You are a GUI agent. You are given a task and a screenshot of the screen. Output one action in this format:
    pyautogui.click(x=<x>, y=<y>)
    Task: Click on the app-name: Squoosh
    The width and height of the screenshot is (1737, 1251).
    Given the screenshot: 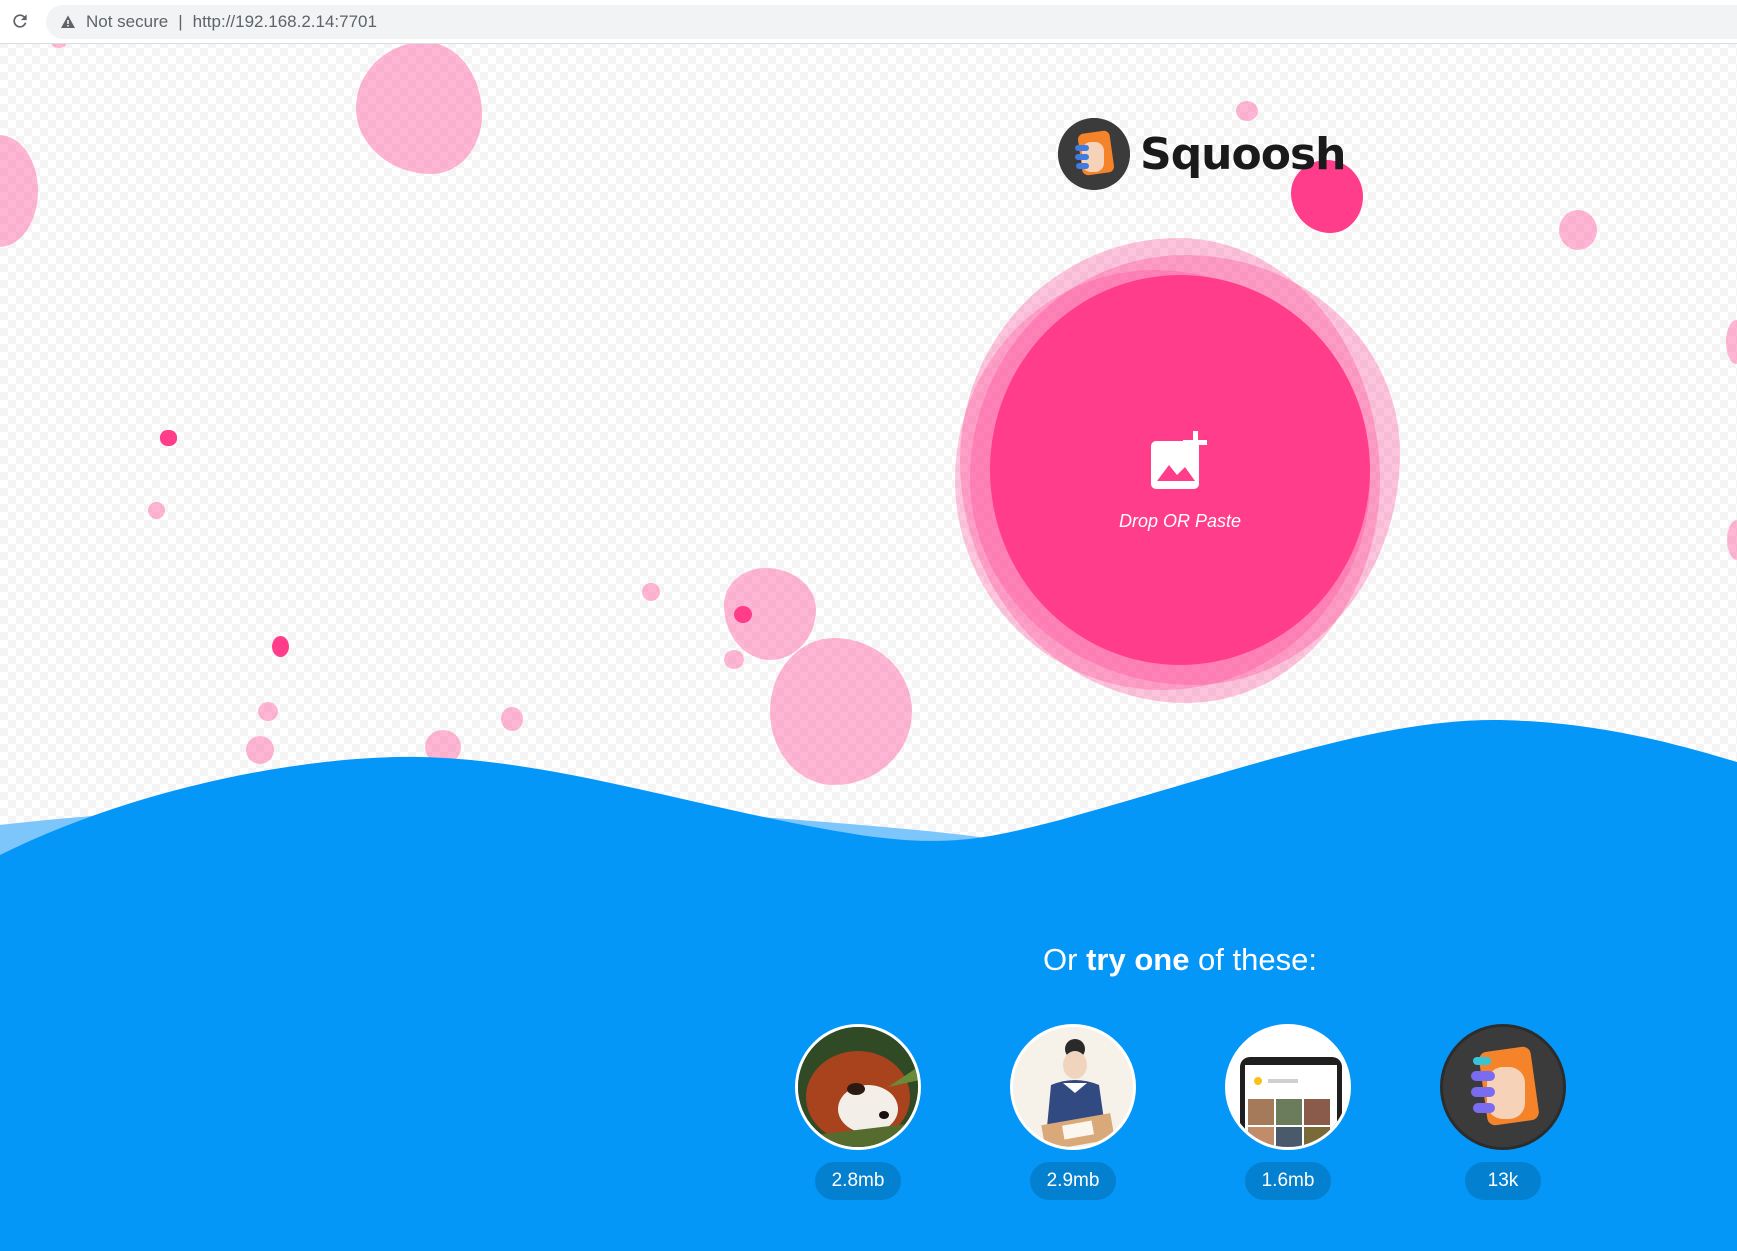 What is the action you would take?
    pyautogui.click(x=1243, y=154)
    